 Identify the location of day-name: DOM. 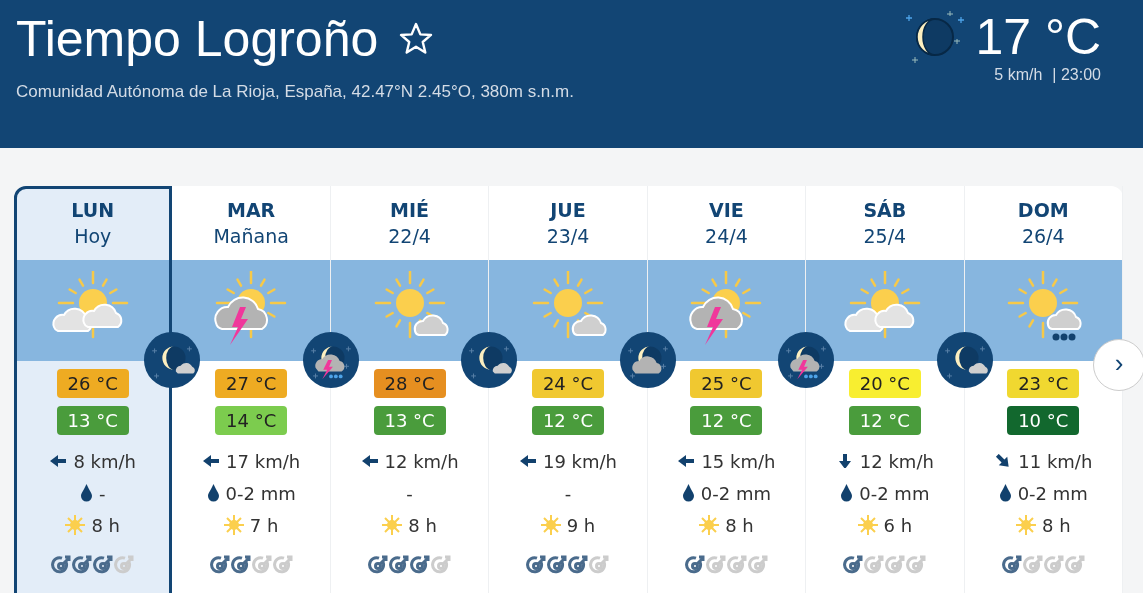
(1043, 210).